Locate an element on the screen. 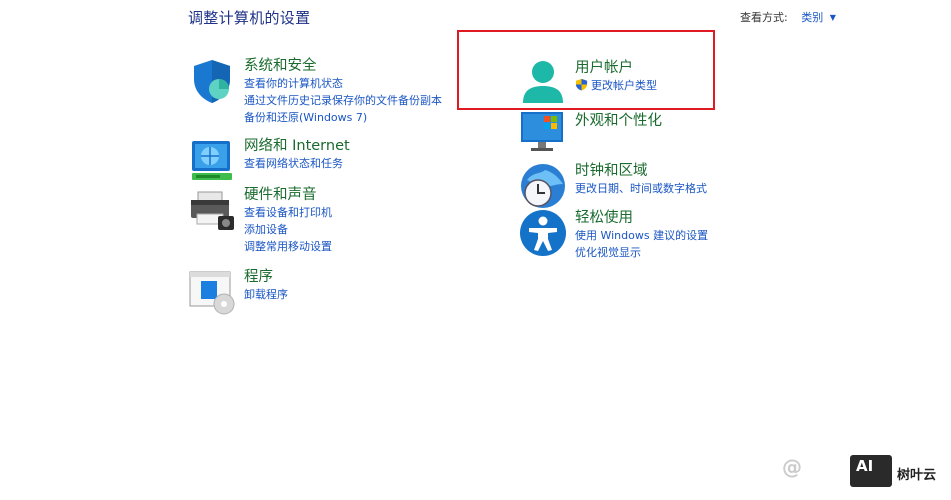 The image size is (951, 500). file-history-link: 通过文件历史记录保存你的文件备份副本 is located at coordinates (343, 100).